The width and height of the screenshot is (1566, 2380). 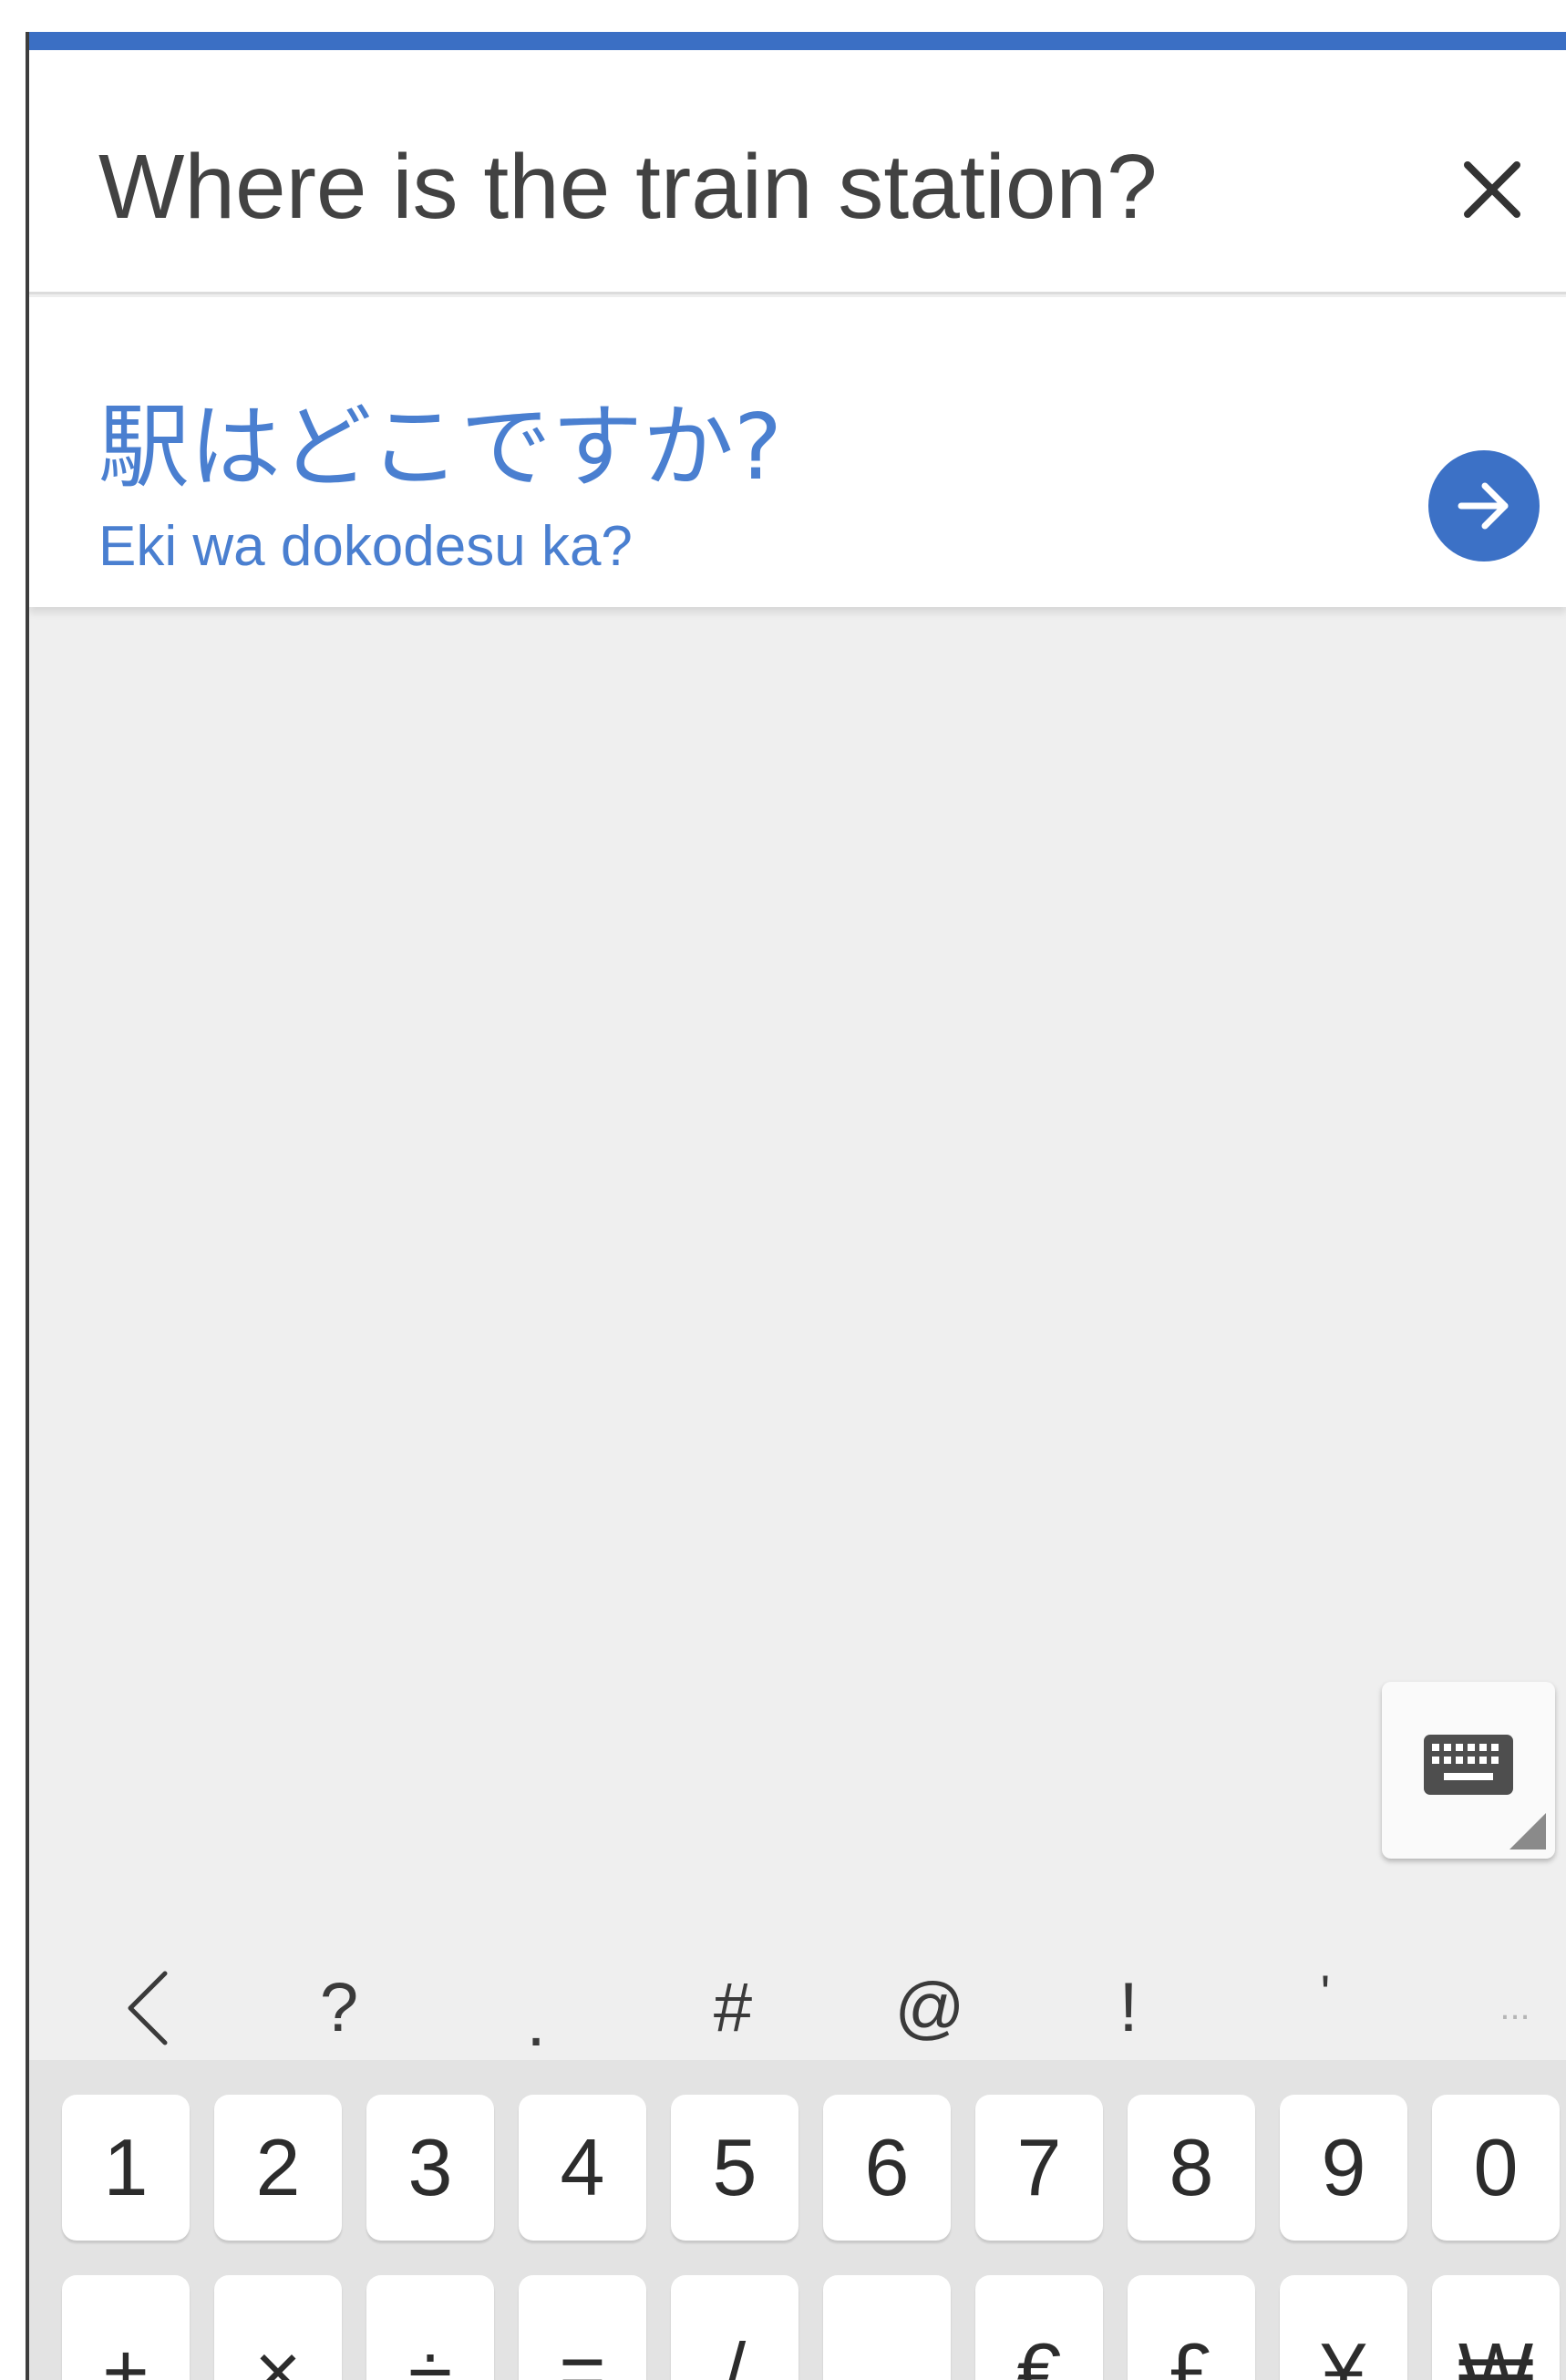 I want to click on keyboard-icon, so click(x=1469, y=1765).